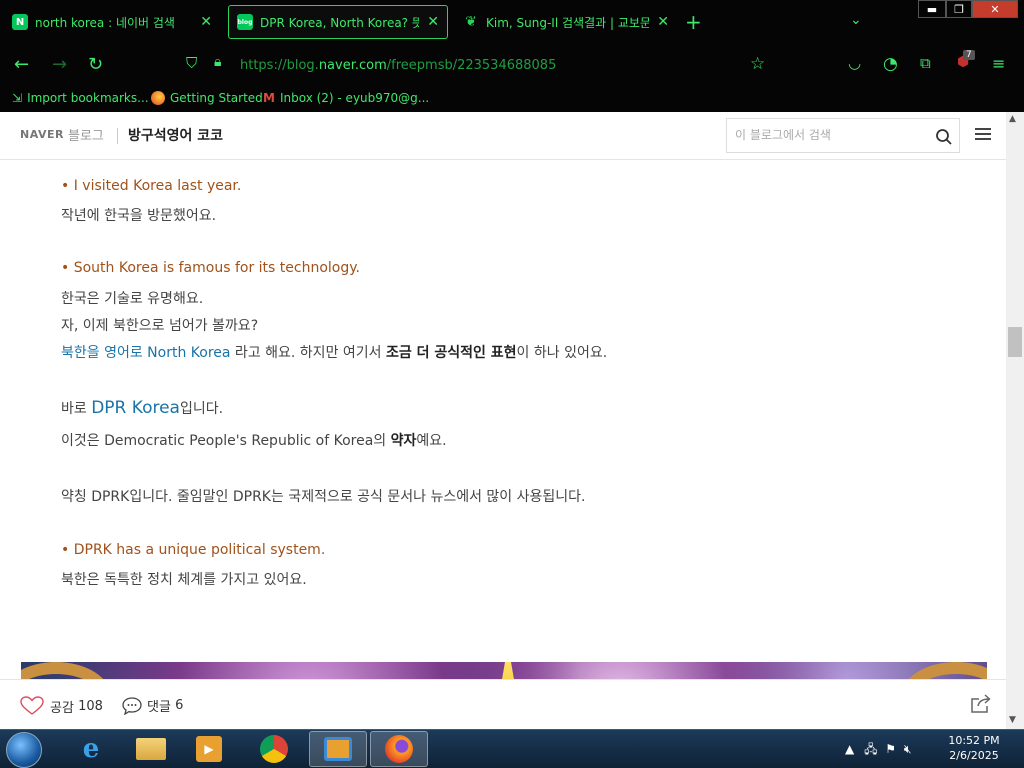 The height and width of the screenshot is (768, 1024). Describe the element at coordinates (854, 63) in the screenshot. I see `pocket-icon: ◡` at that location.